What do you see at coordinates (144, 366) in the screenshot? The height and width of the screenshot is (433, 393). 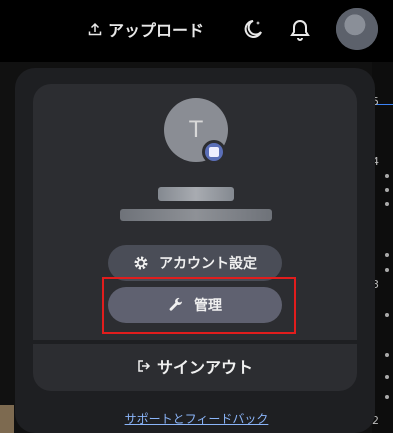 I see `signout-icon` at bounding box center [144, 366].